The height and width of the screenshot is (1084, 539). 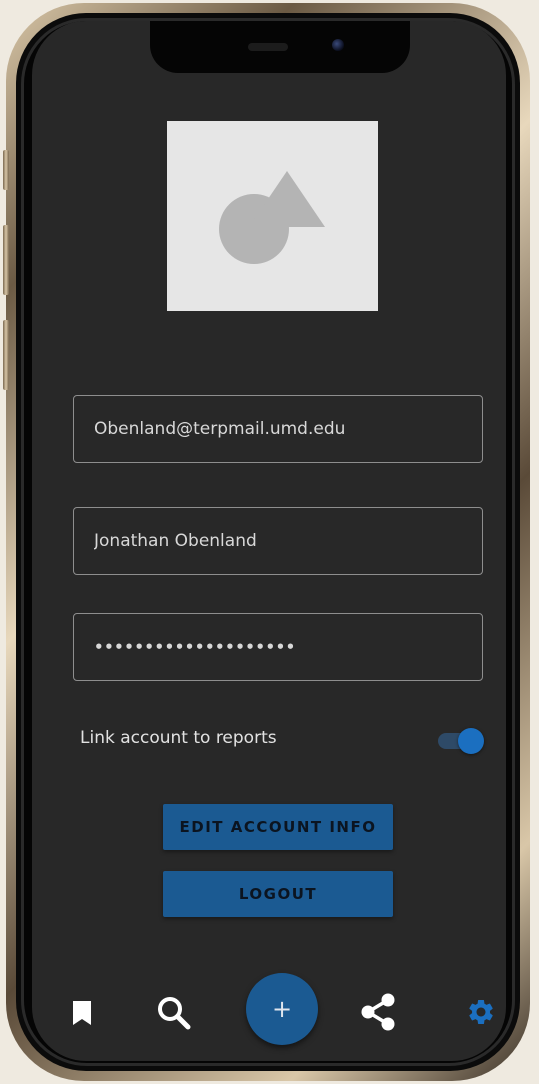 I want to click on add-button: +, so click(x=282, y=1009).